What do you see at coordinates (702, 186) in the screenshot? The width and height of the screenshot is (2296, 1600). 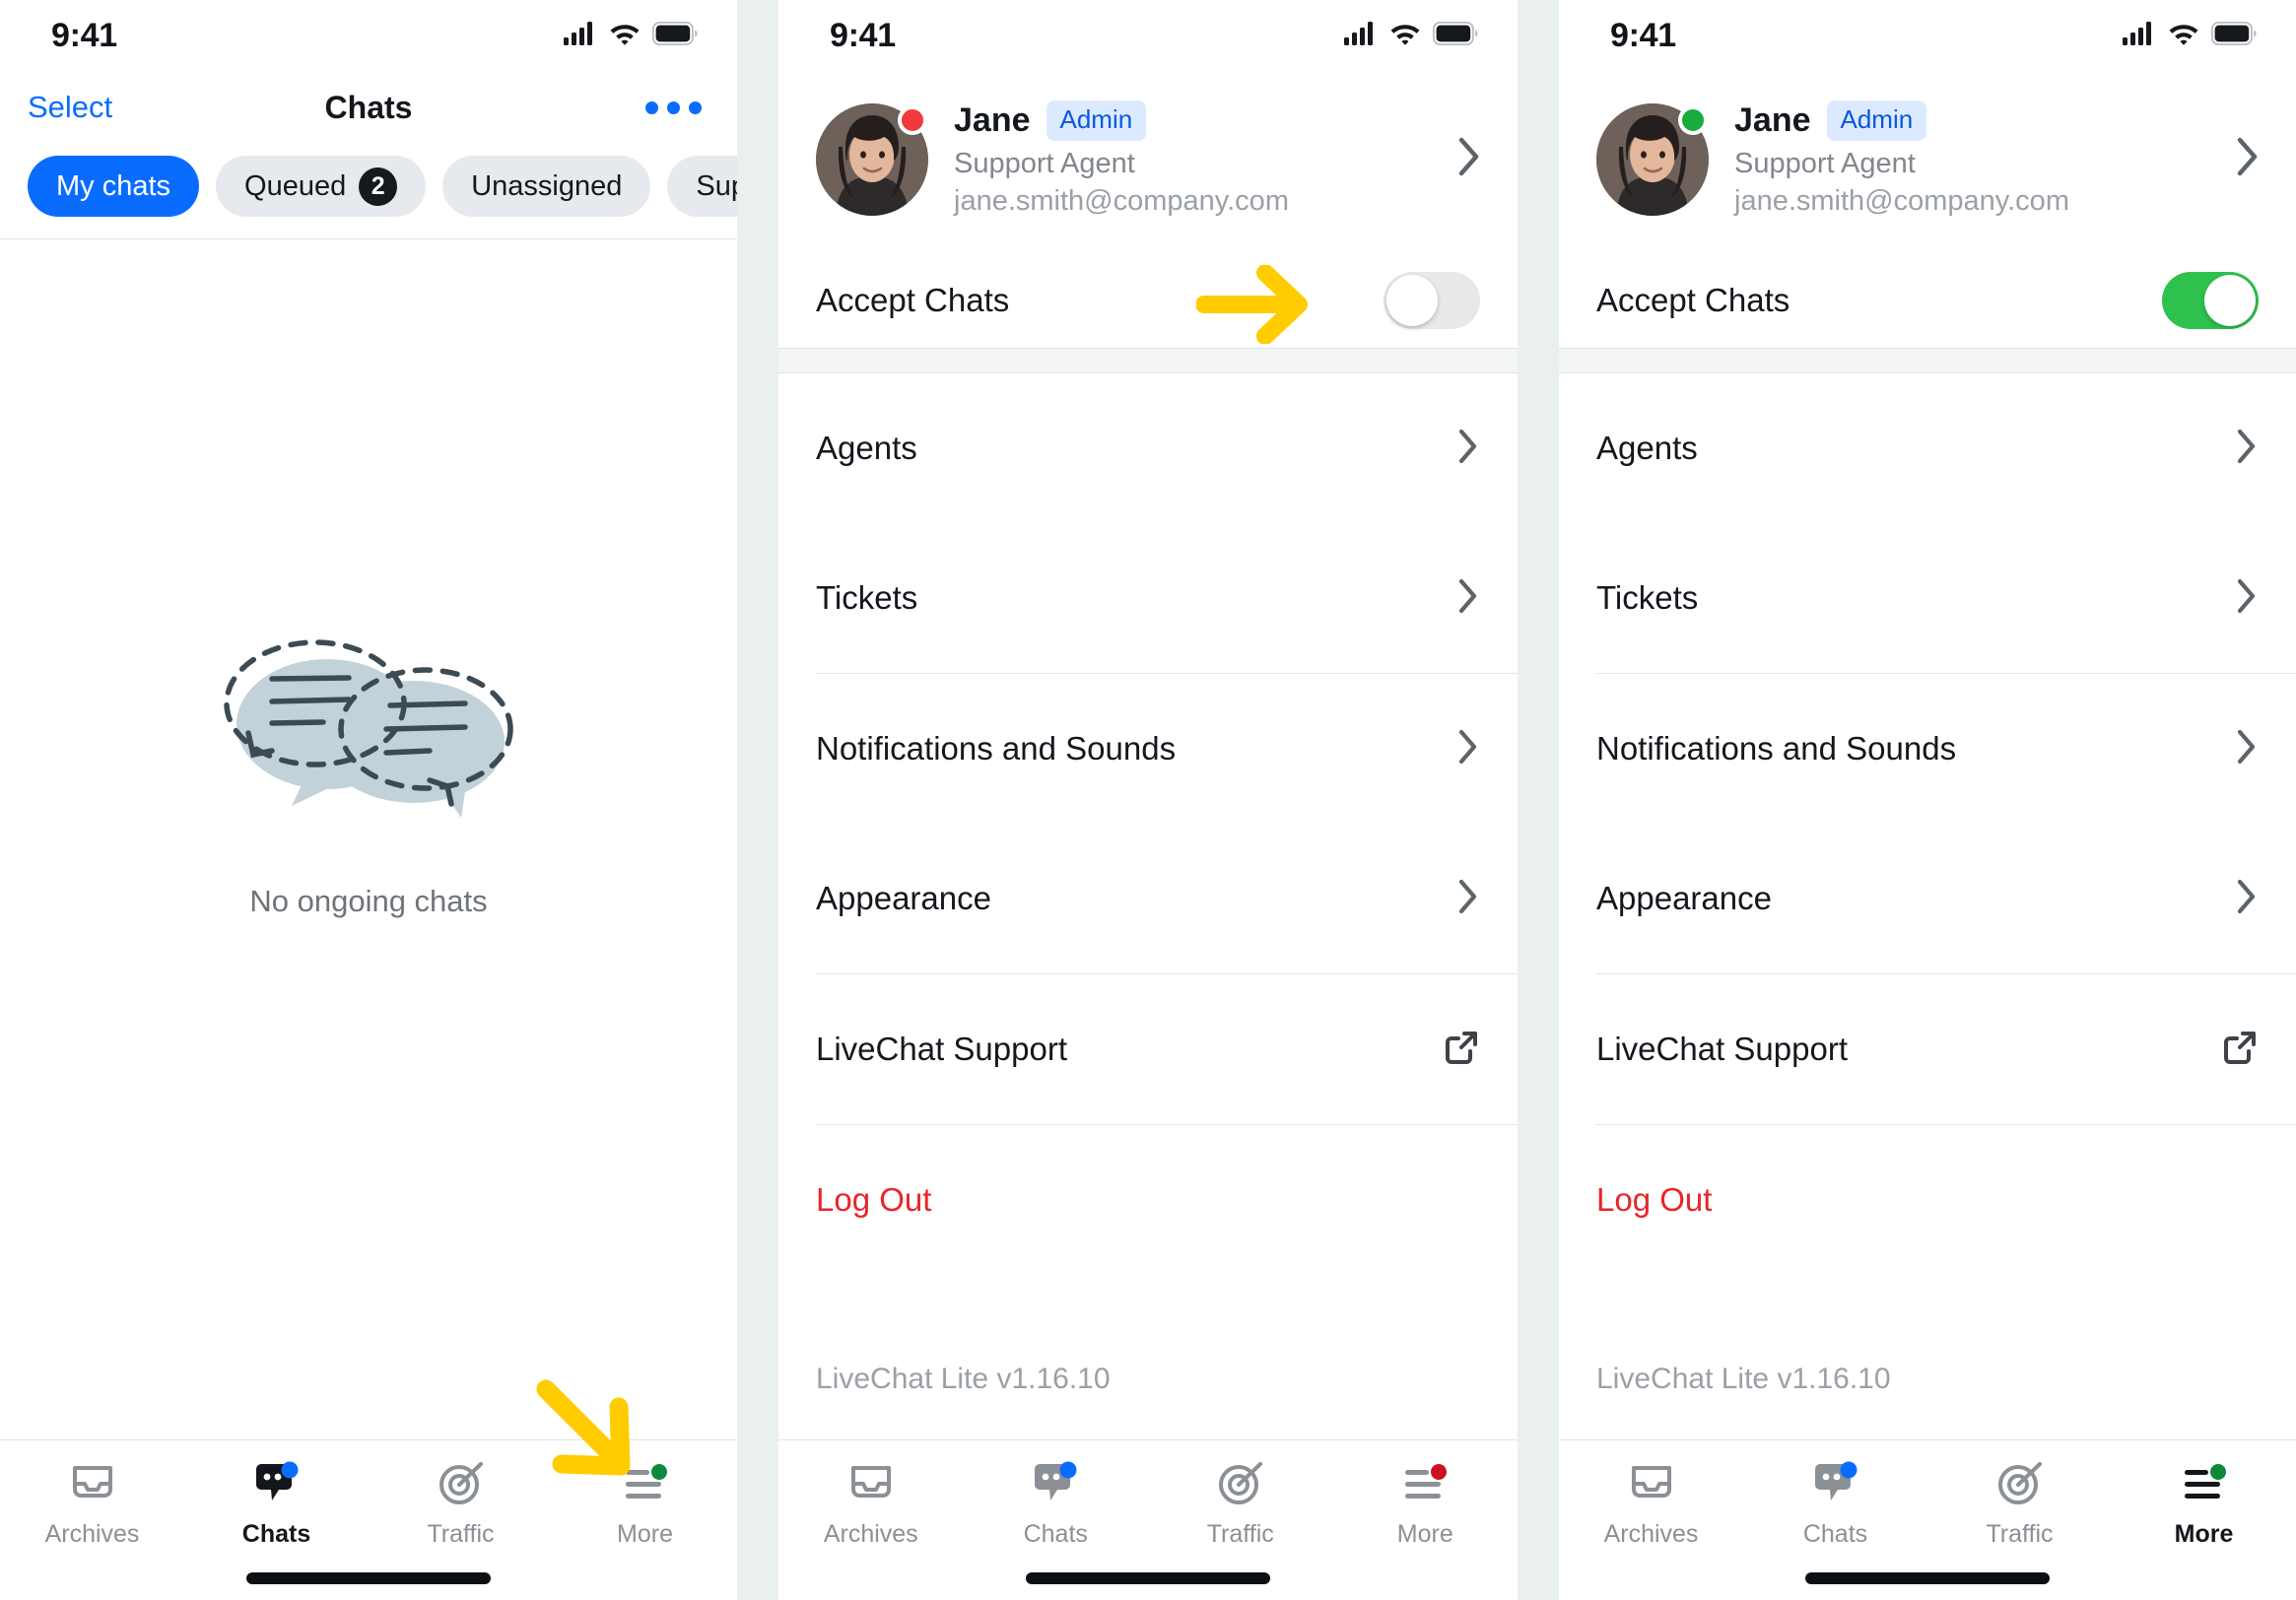 I see `filter-chip-supervising: Supervis` at bounding box center [702, 186].